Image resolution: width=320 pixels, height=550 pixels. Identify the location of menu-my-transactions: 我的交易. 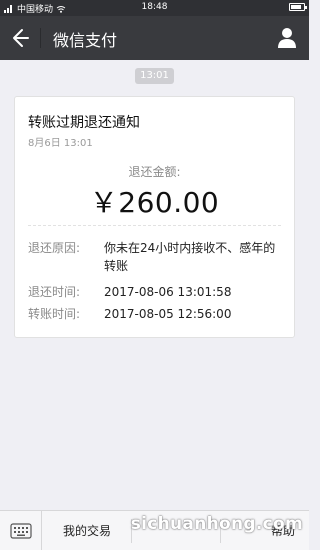
(87, 530).